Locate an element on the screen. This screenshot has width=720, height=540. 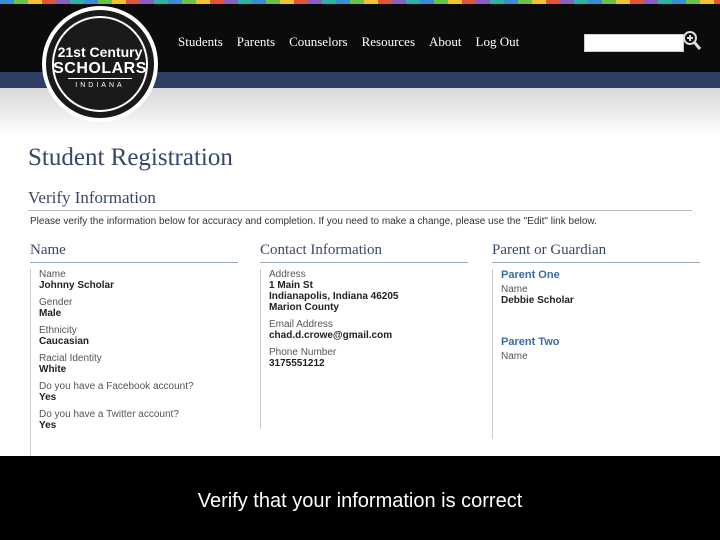
field-label: Ethnicity is located at coordinates (58, 330).